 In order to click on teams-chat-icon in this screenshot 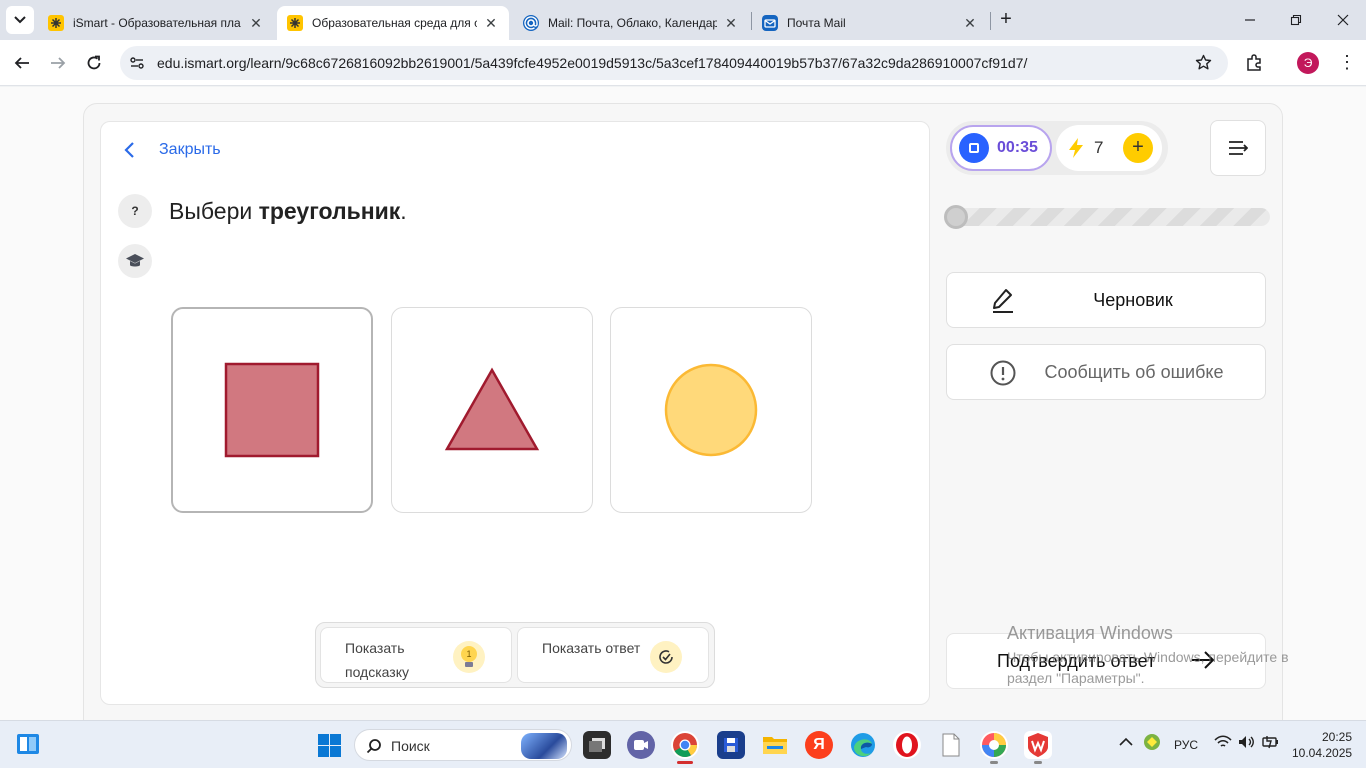, I will do `click(641, 745)`.